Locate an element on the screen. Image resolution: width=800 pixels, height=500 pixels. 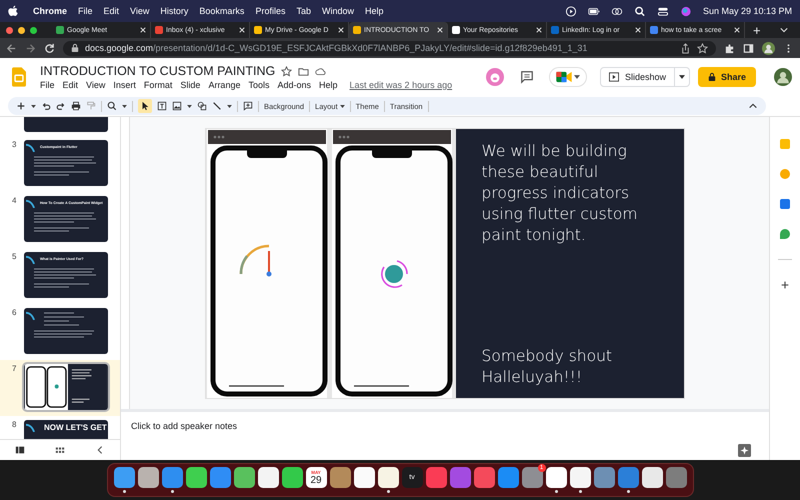
battery-icon is located at coordinates (594, 11).